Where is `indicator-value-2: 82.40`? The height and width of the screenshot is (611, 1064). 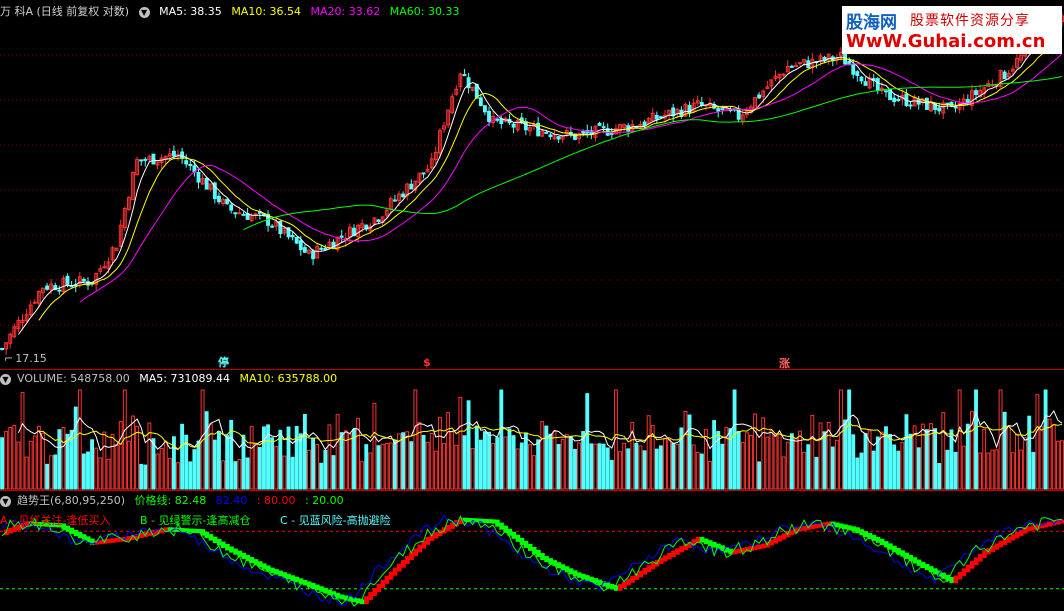
indicator-value-2: 82.40 is located at coordinates (231, 500).